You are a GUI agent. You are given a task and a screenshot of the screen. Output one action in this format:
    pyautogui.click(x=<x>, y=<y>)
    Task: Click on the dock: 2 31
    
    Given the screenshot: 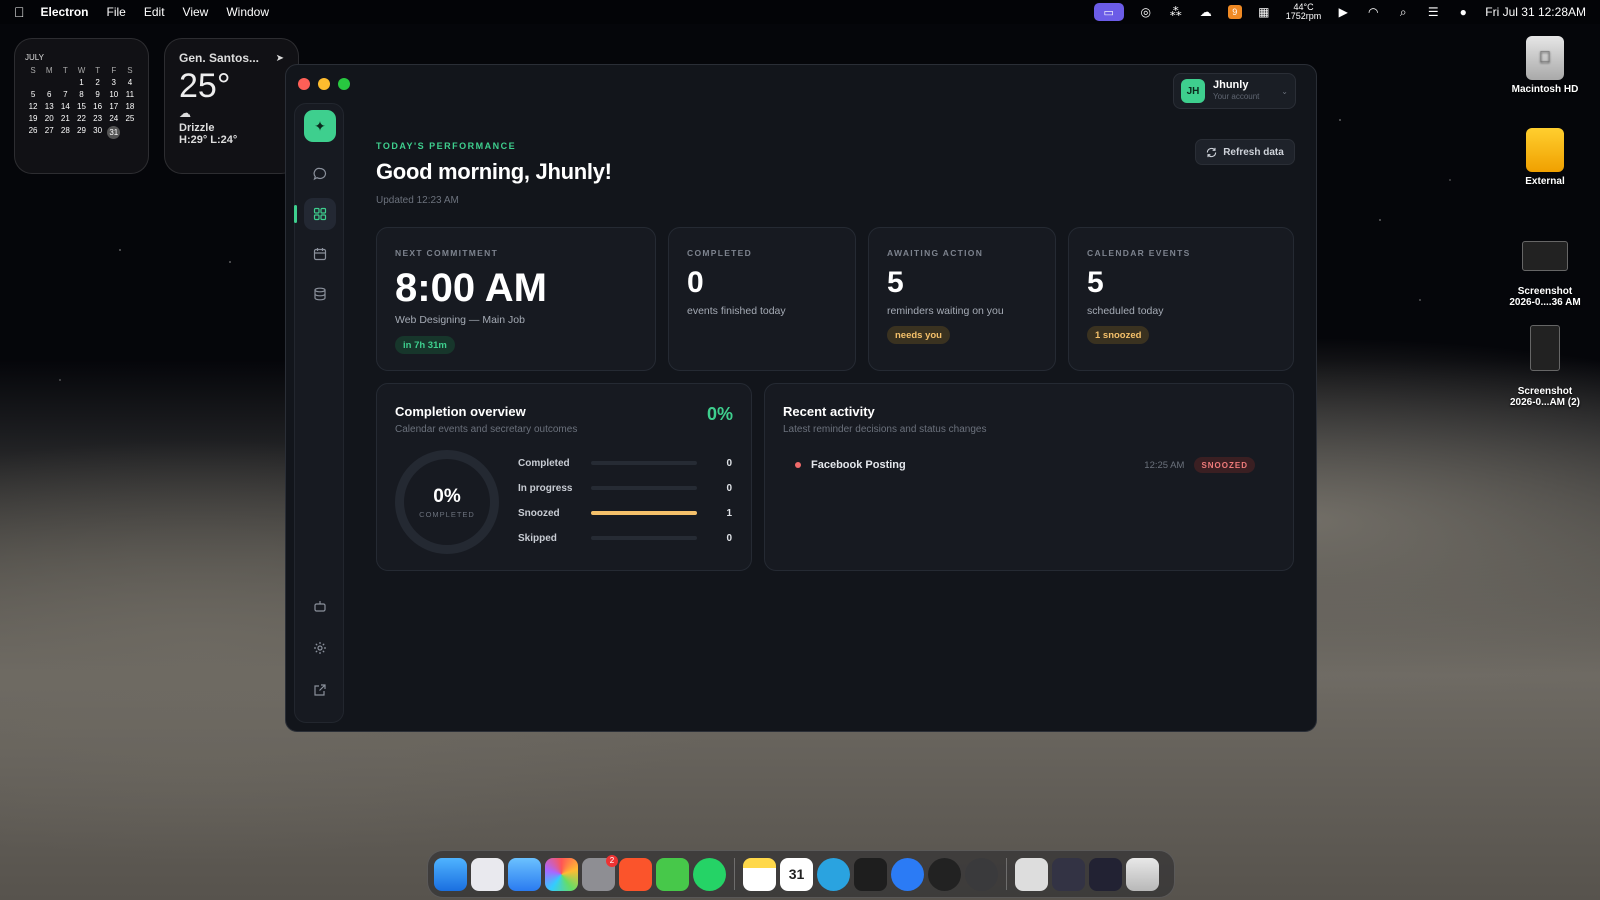 What is the action you would take?
    pyautogui.click(x=801, y=874)
    